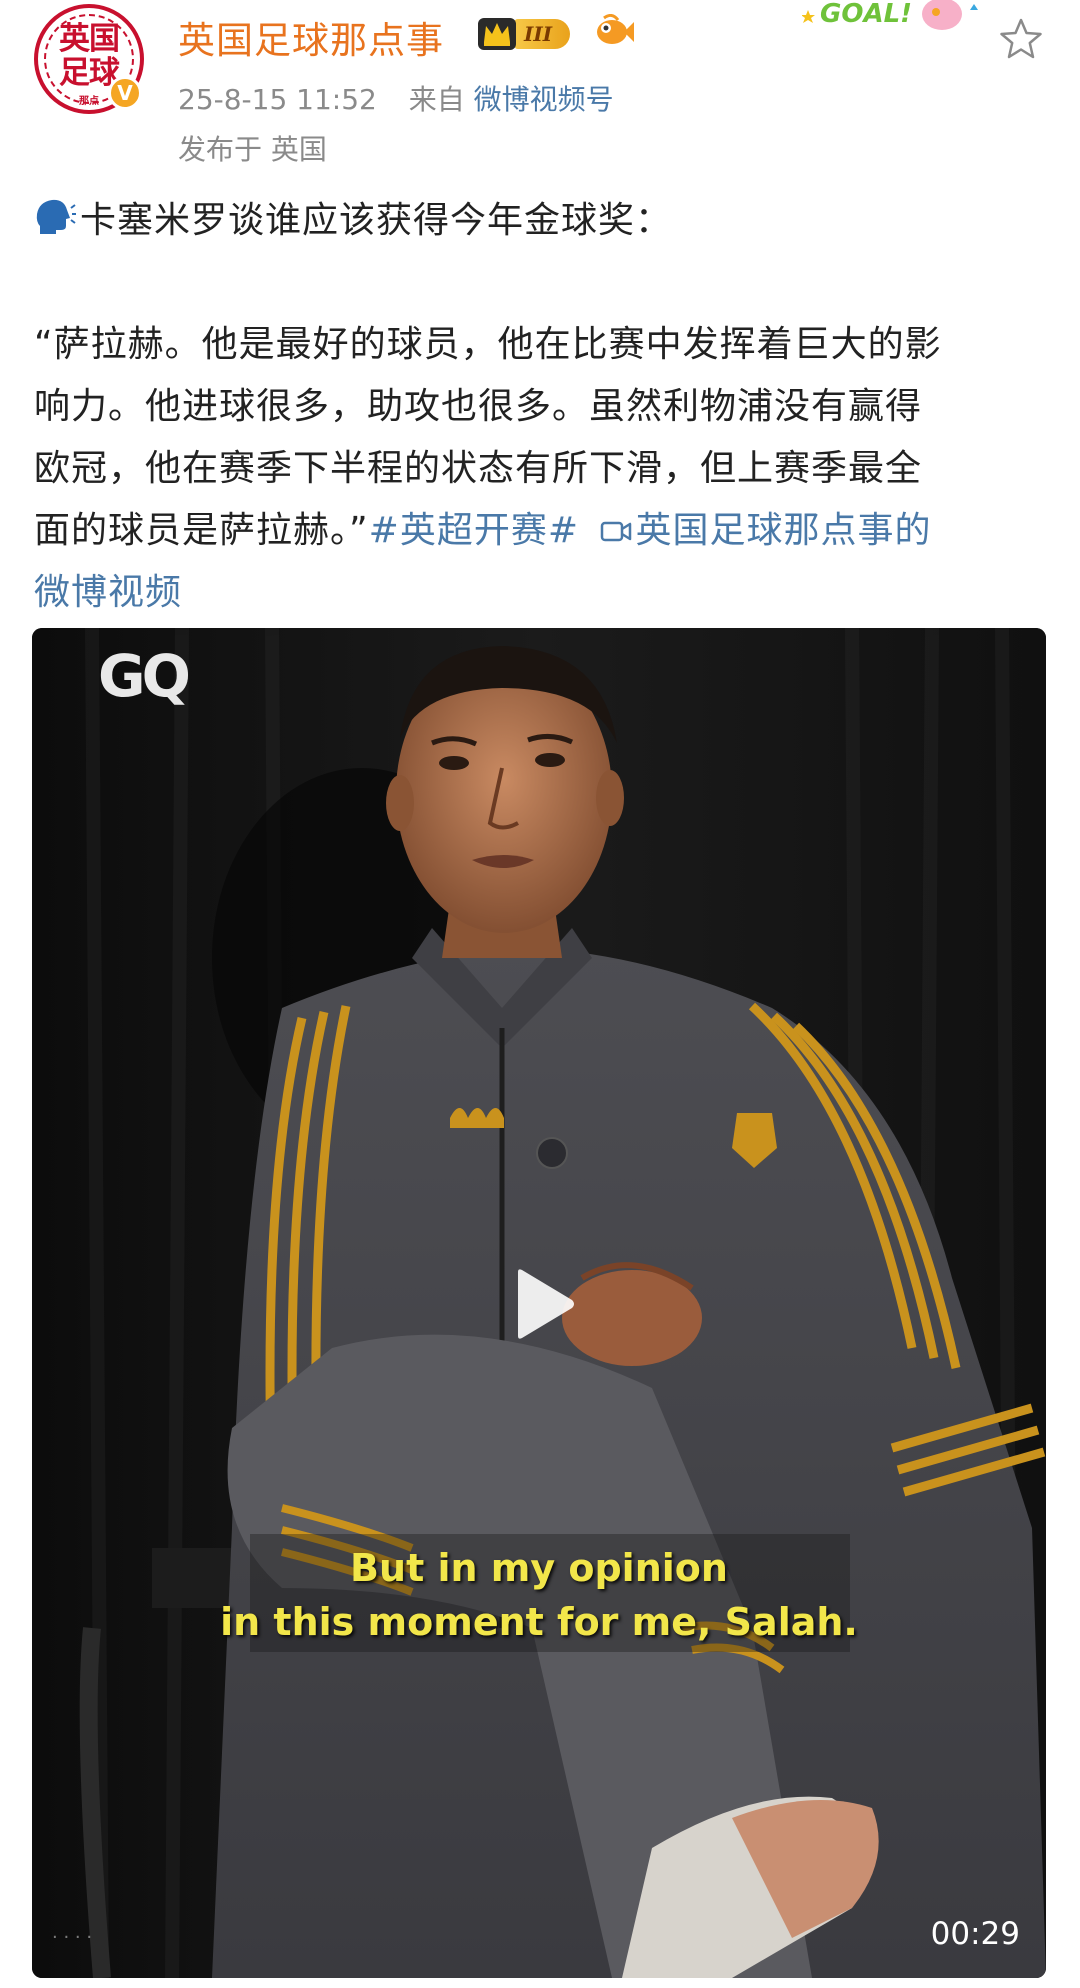 This screenshot has width=1080, height=1988. What do you see at coordinates (311, 37) in the screenshot?
I see `username: 英国足球那点事` at bounding box center [311, 37].